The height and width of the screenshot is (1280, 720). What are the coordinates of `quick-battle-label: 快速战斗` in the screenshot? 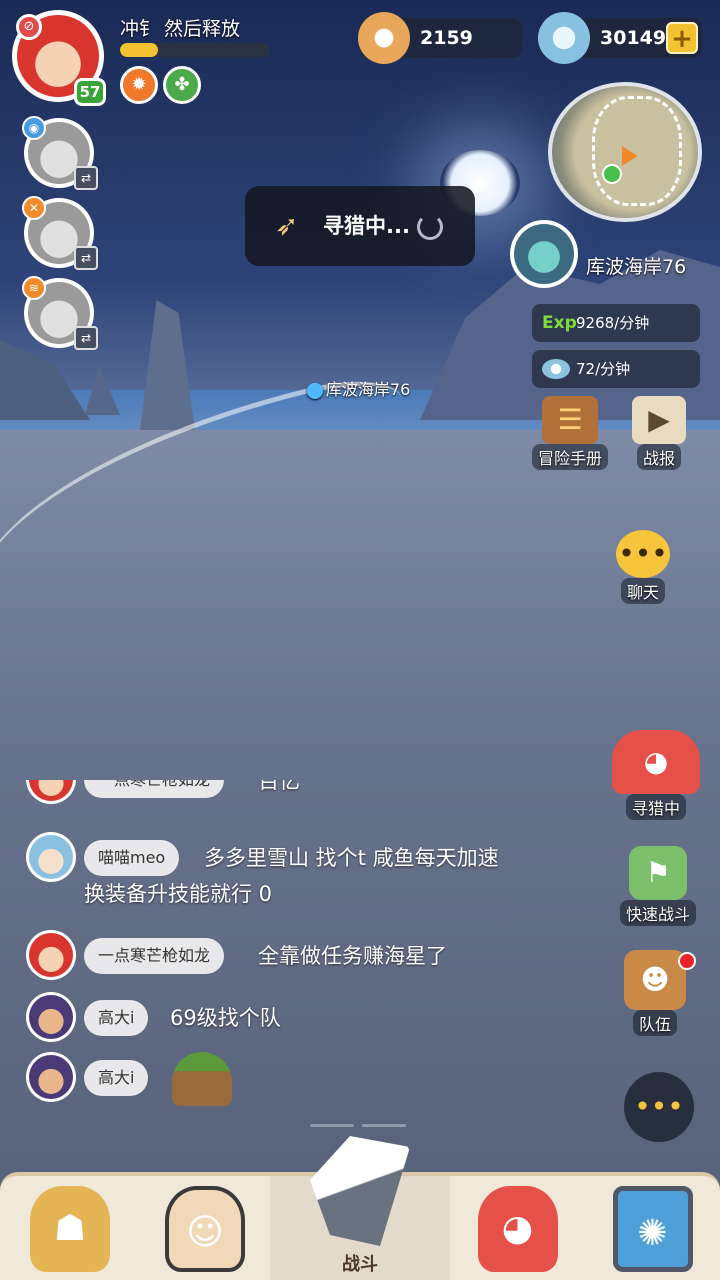 It's located at (657, 913).